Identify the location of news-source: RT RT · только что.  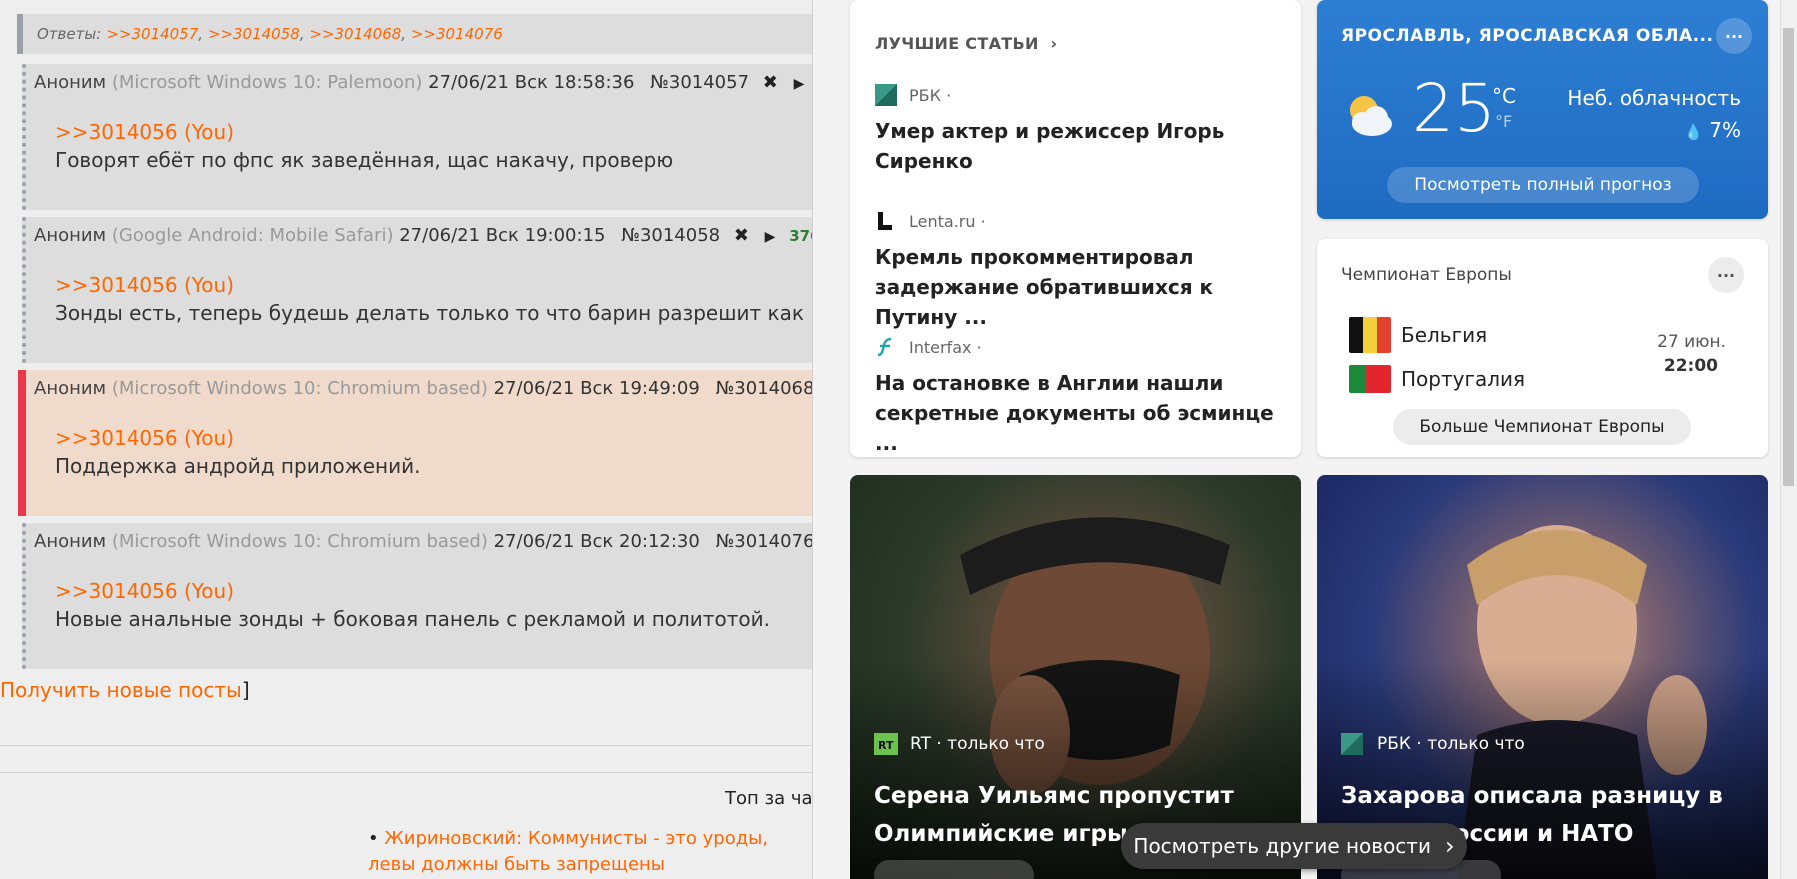
(959, 744).